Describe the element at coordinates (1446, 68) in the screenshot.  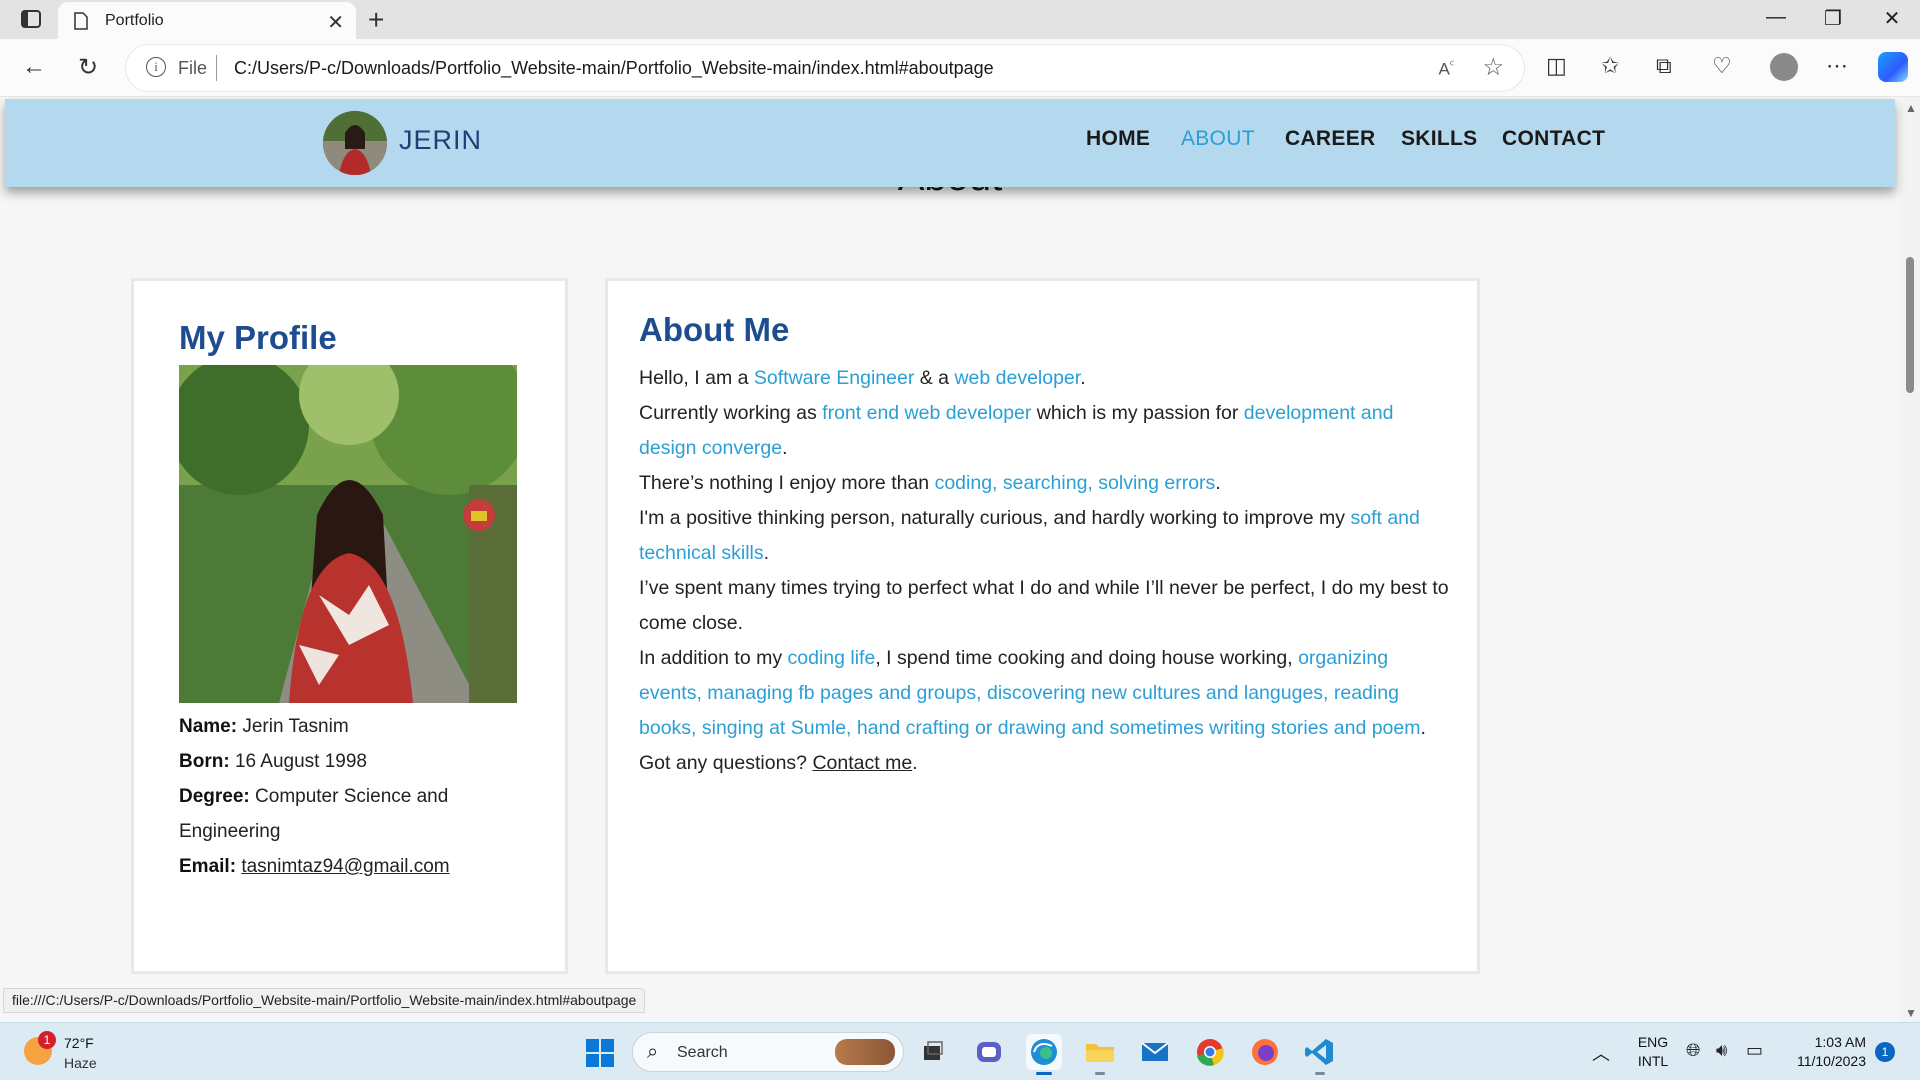
I see `read-aloud-icon: Aꟲ` at that location.